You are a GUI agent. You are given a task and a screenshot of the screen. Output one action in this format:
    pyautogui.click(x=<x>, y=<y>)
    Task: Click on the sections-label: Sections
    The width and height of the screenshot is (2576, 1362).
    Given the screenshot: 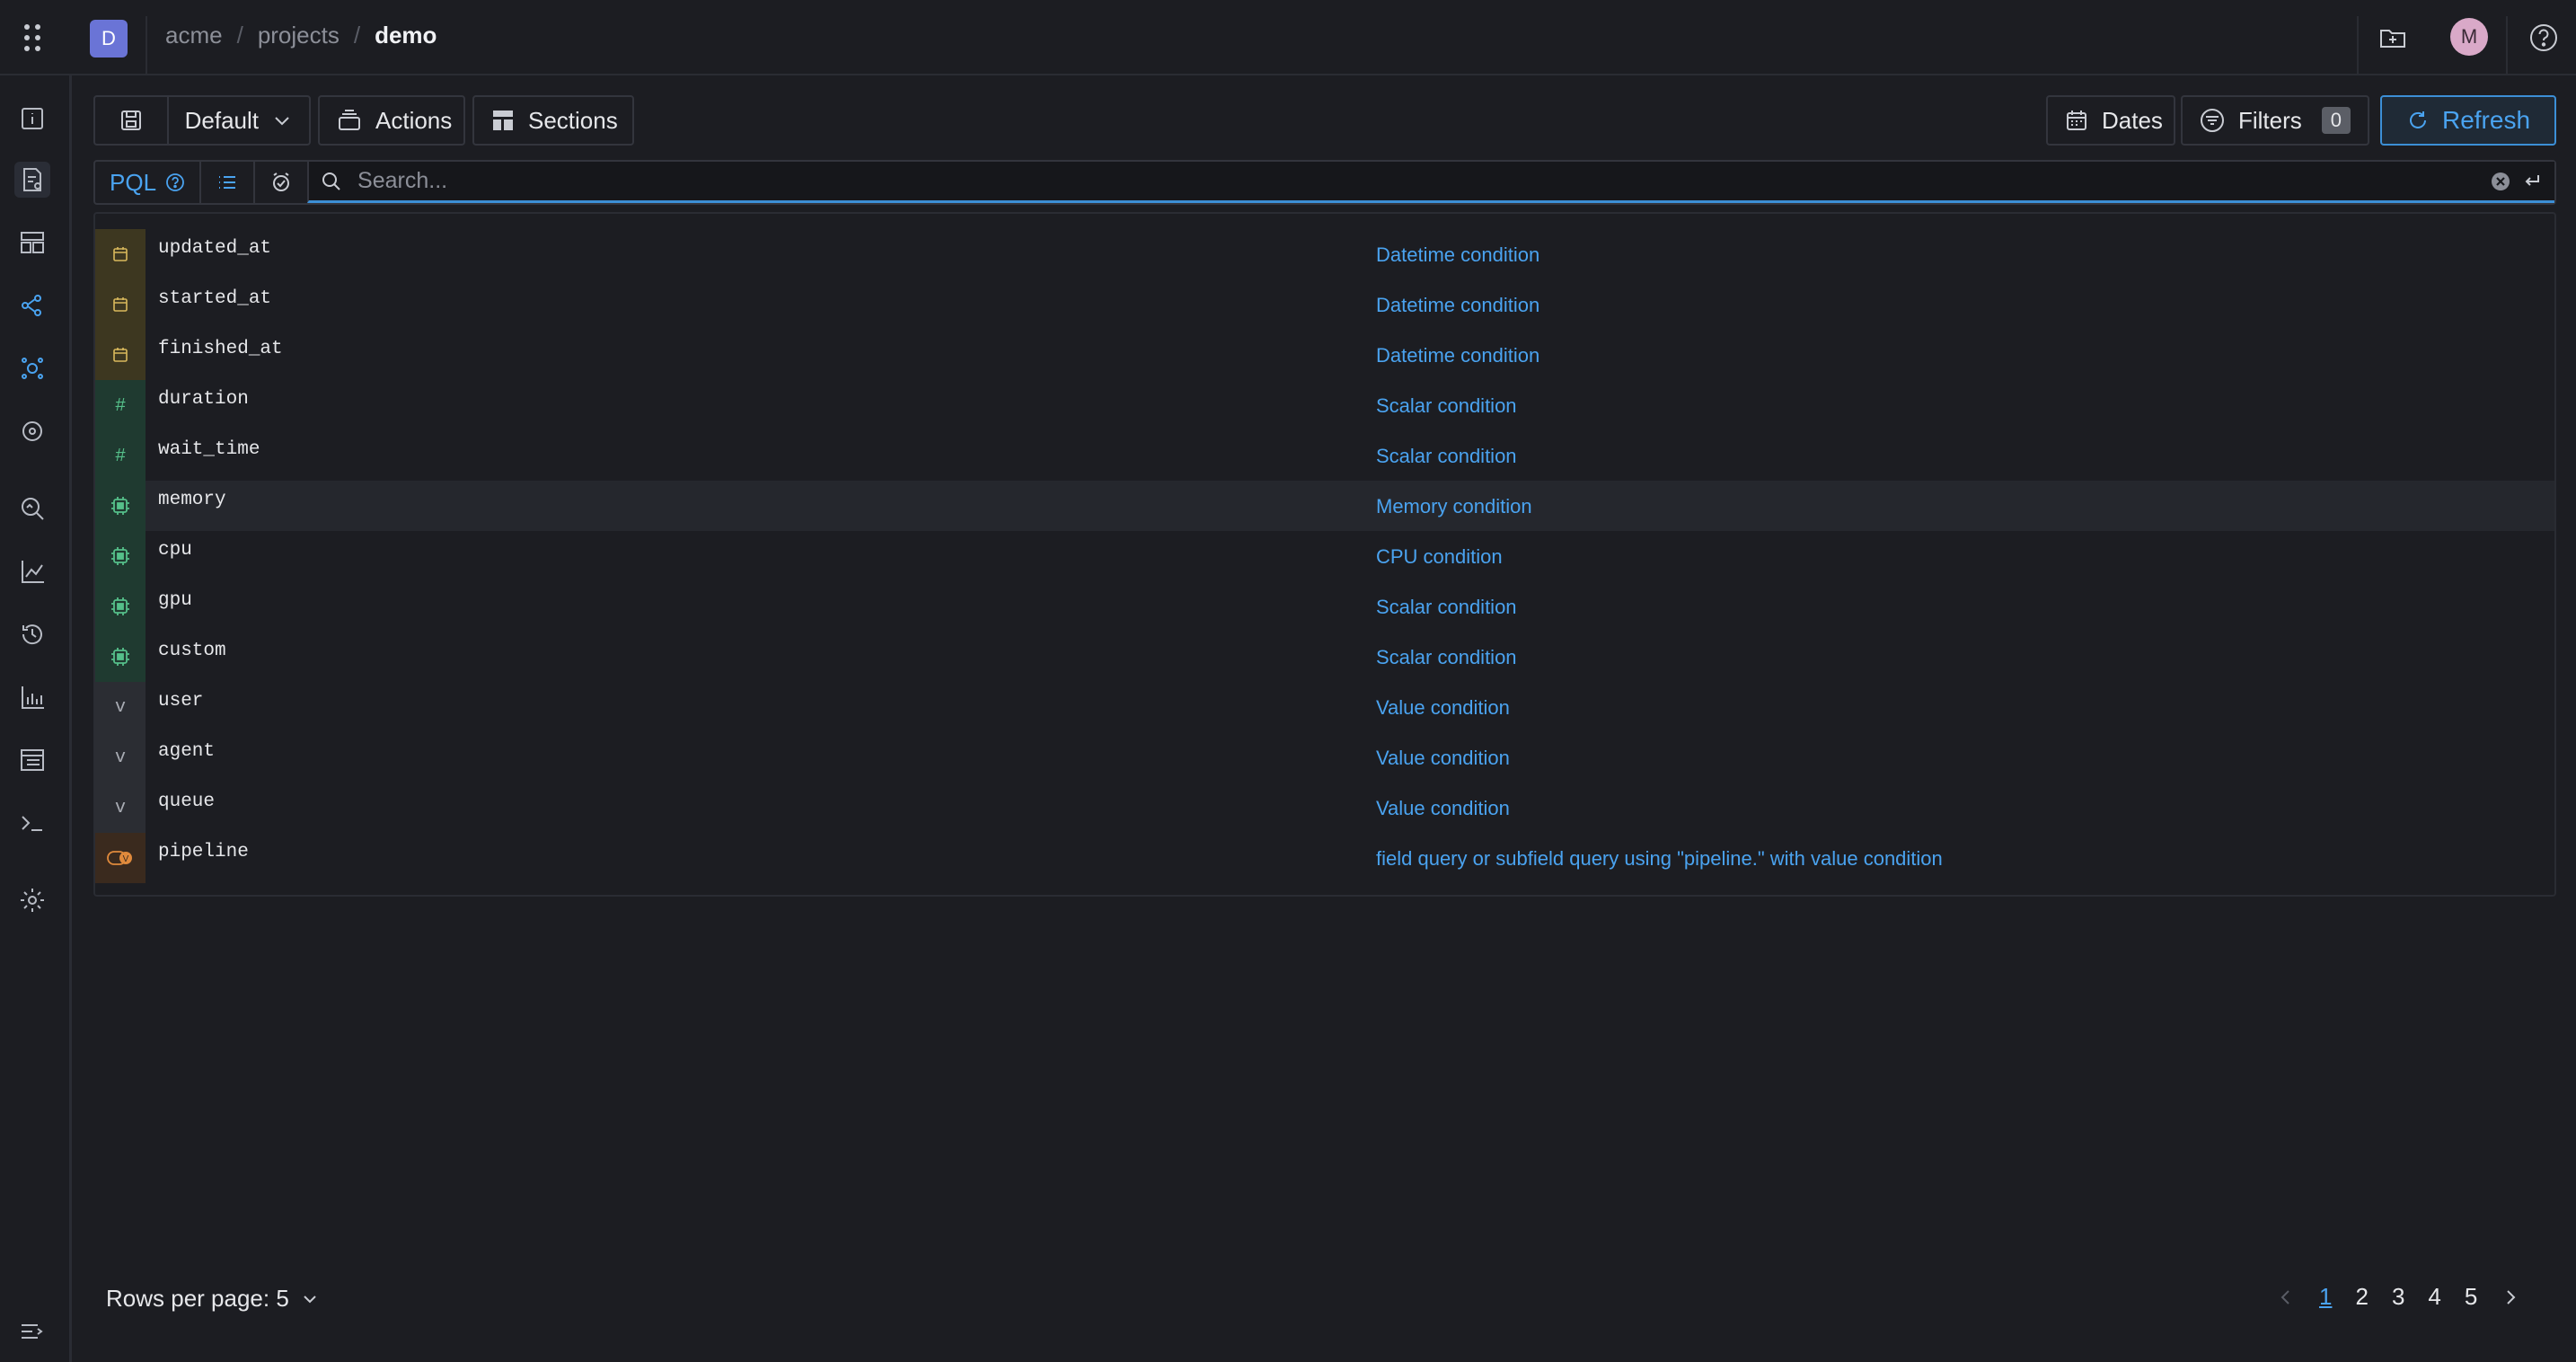 What is the action you would take?
    pyautogui.click(x=573, y=120)
    